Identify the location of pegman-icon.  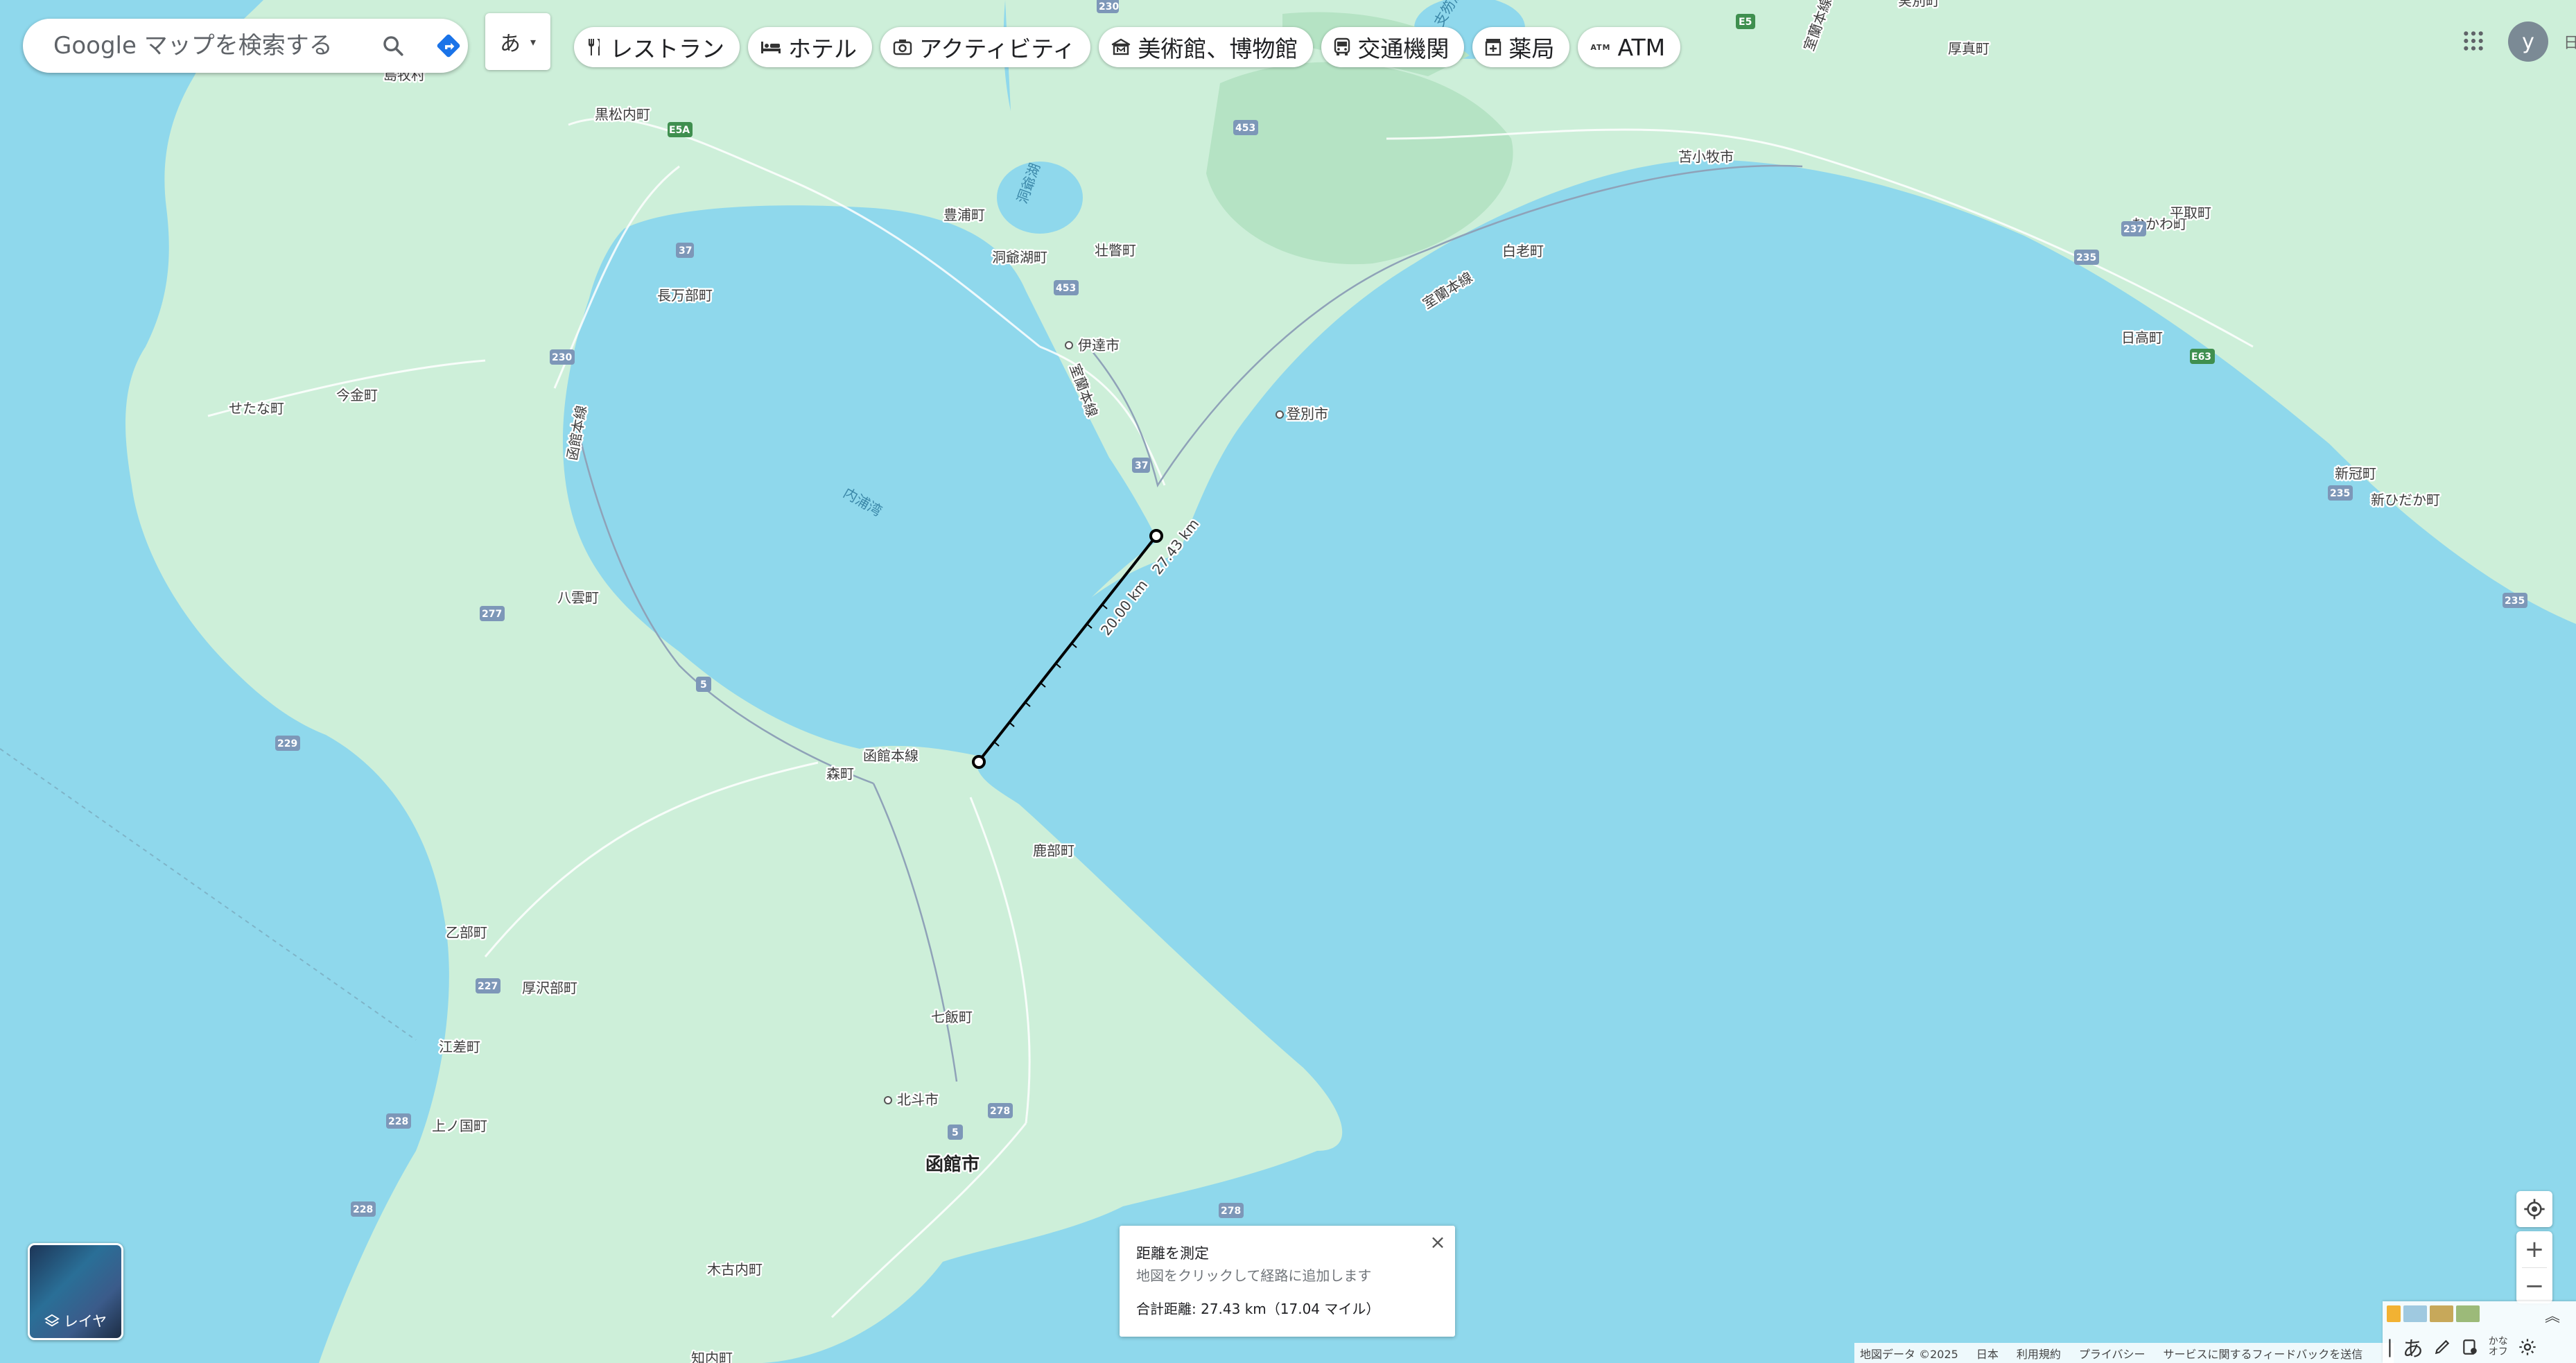
(2394, 1313).